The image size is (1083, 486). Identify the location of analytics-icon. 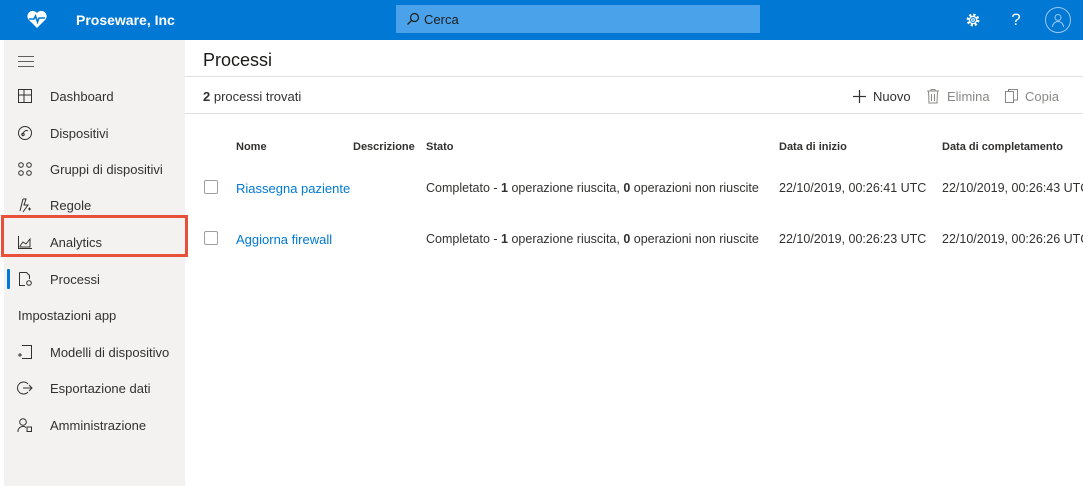
(25, 242).